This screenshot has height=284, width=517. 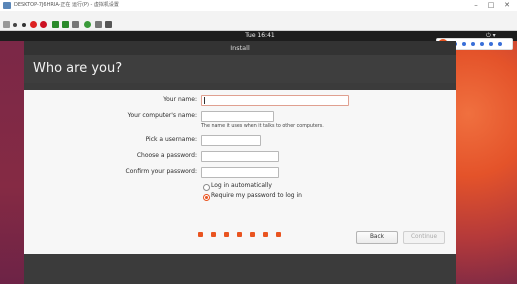 What do you see at coordinates (87, 24) in the screenshot?
I see `refresh-icon` at bounding box center [87, 24].